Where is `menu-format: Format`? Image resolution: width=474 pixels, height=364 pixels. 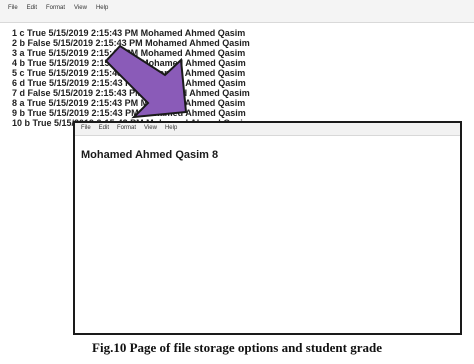
menu-format: Format is located at coordinates (126, 128).